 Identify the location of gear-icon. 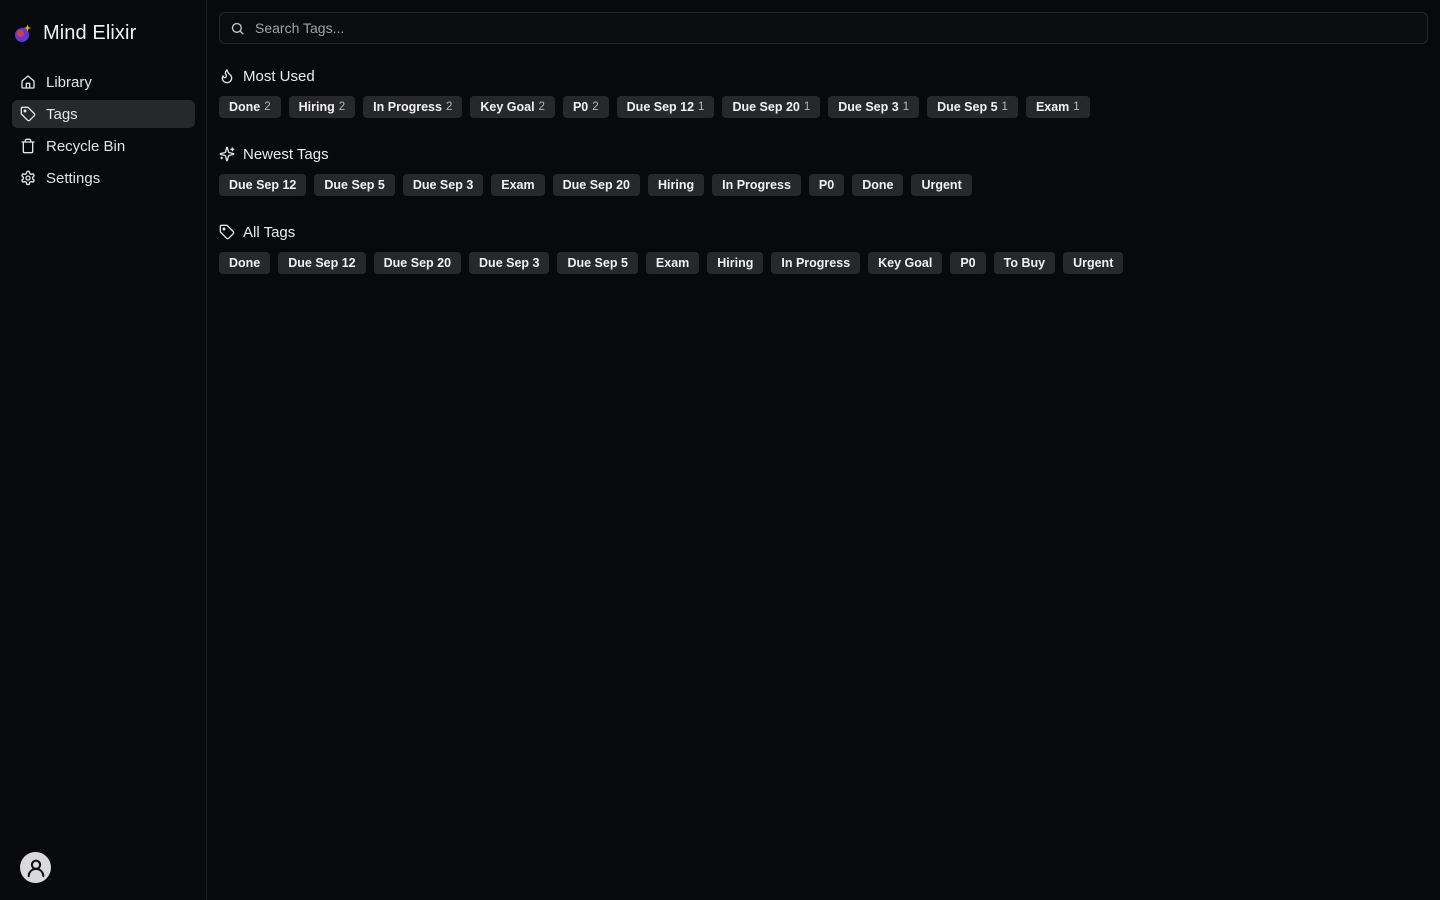
(28, 178).